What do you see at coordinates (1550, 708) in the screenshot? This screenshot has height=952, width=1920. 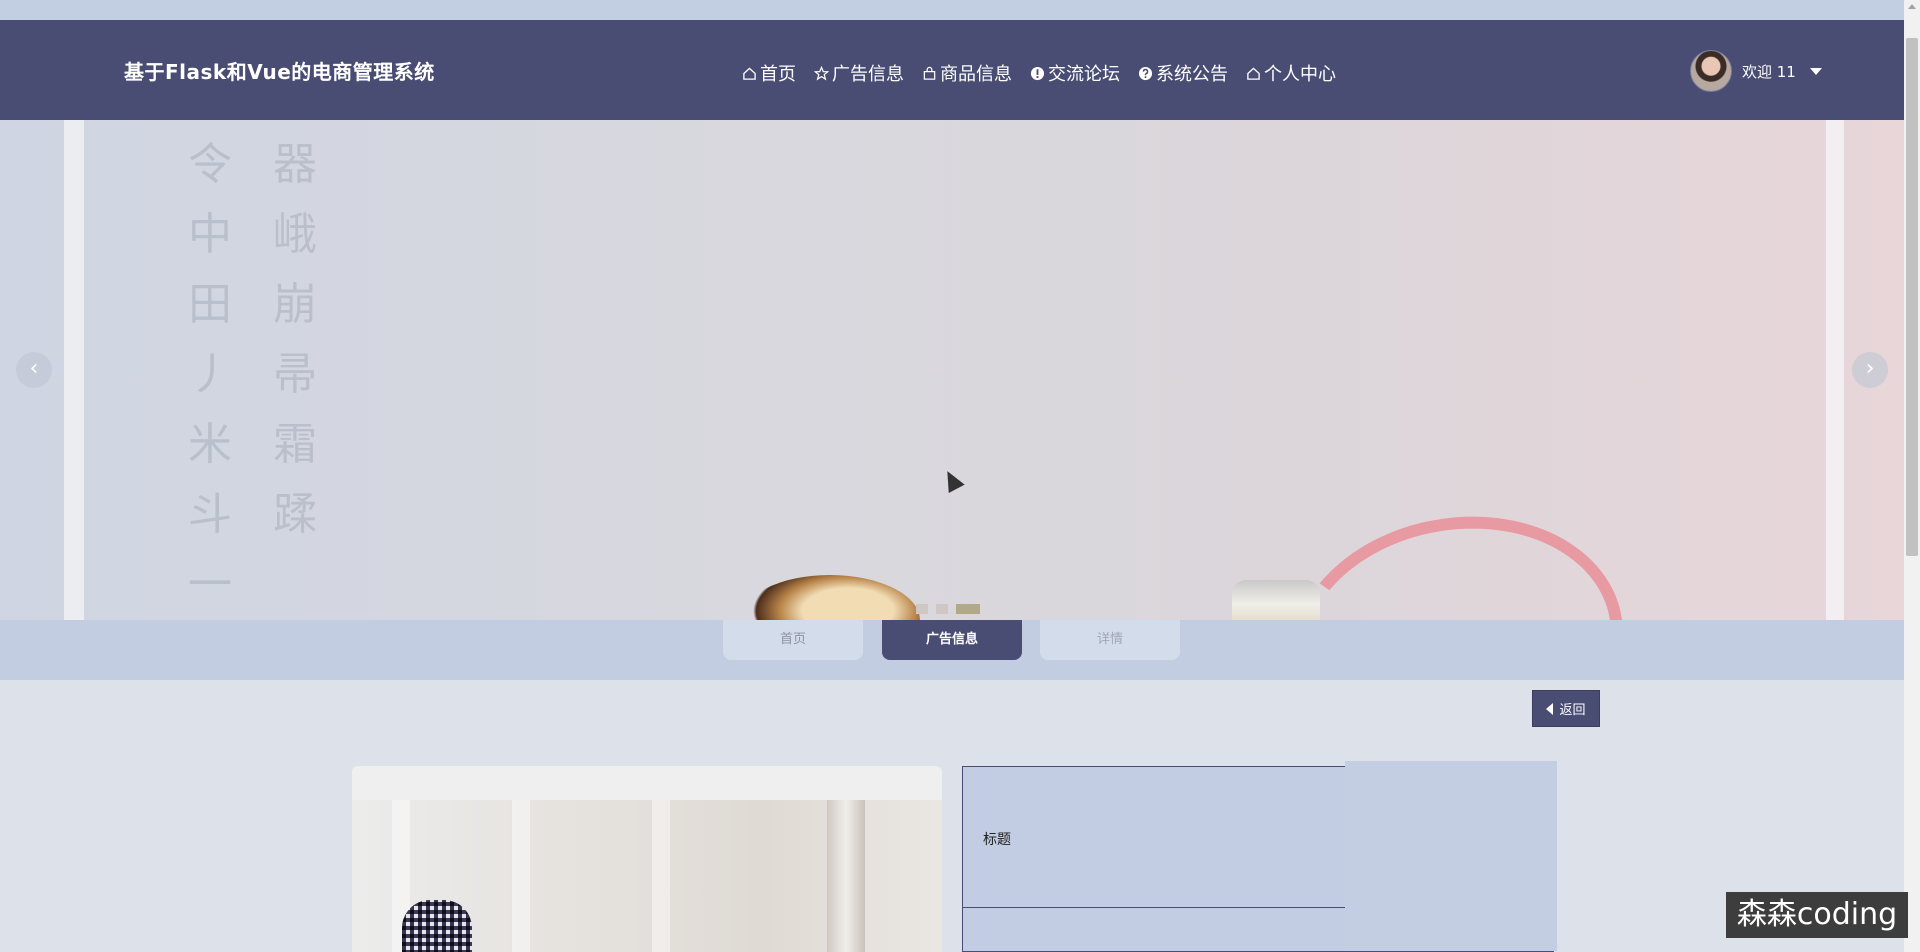 I see `caret-left-icon` at bounding box center [1550, 708].